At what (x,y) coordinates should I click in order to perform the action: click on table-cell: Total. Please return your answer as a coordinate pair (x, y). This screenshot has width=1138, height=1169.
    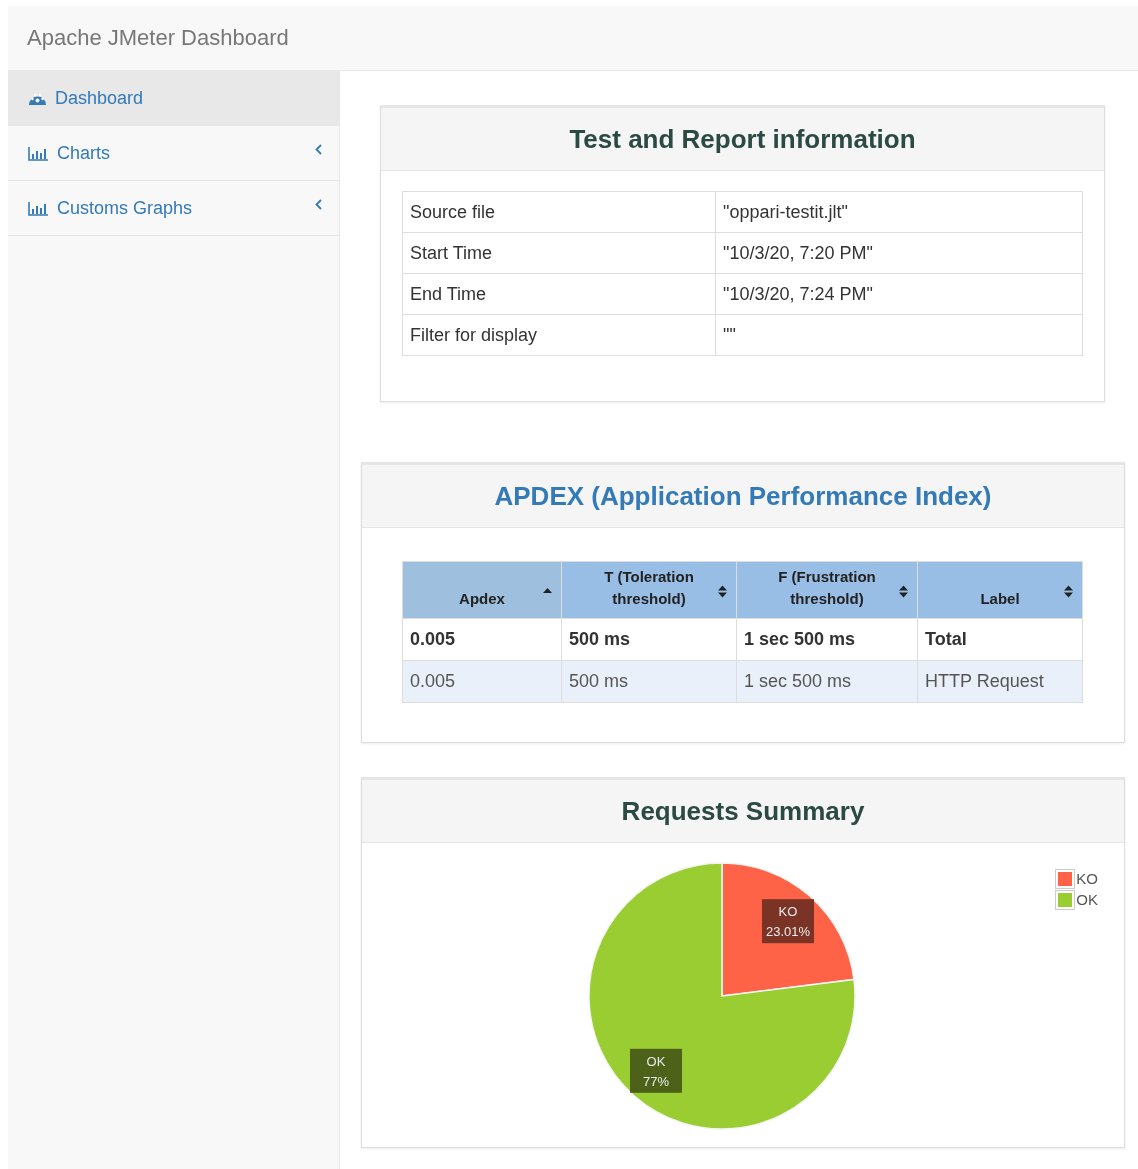
    Looking at the image, I should click on (1000, 639).